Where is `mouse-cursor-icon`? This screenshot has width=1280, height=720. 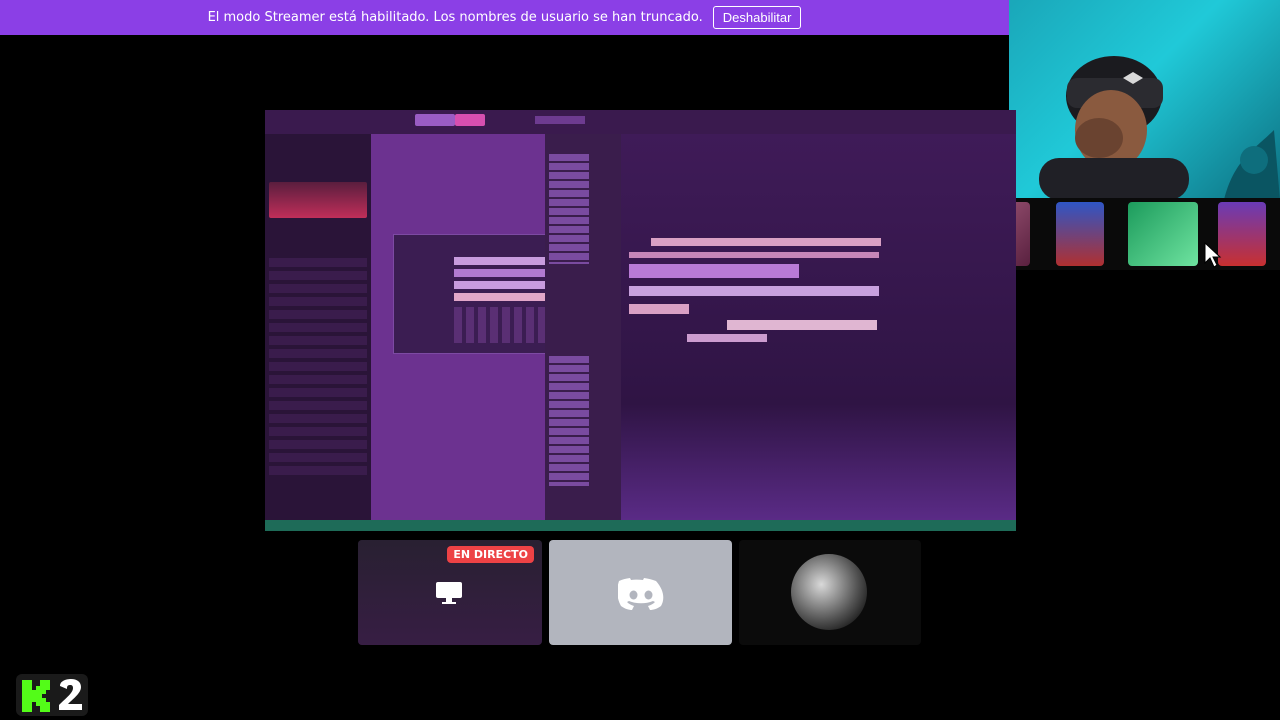 mouse-cursor-icon is located at coordinates (1213, 255).